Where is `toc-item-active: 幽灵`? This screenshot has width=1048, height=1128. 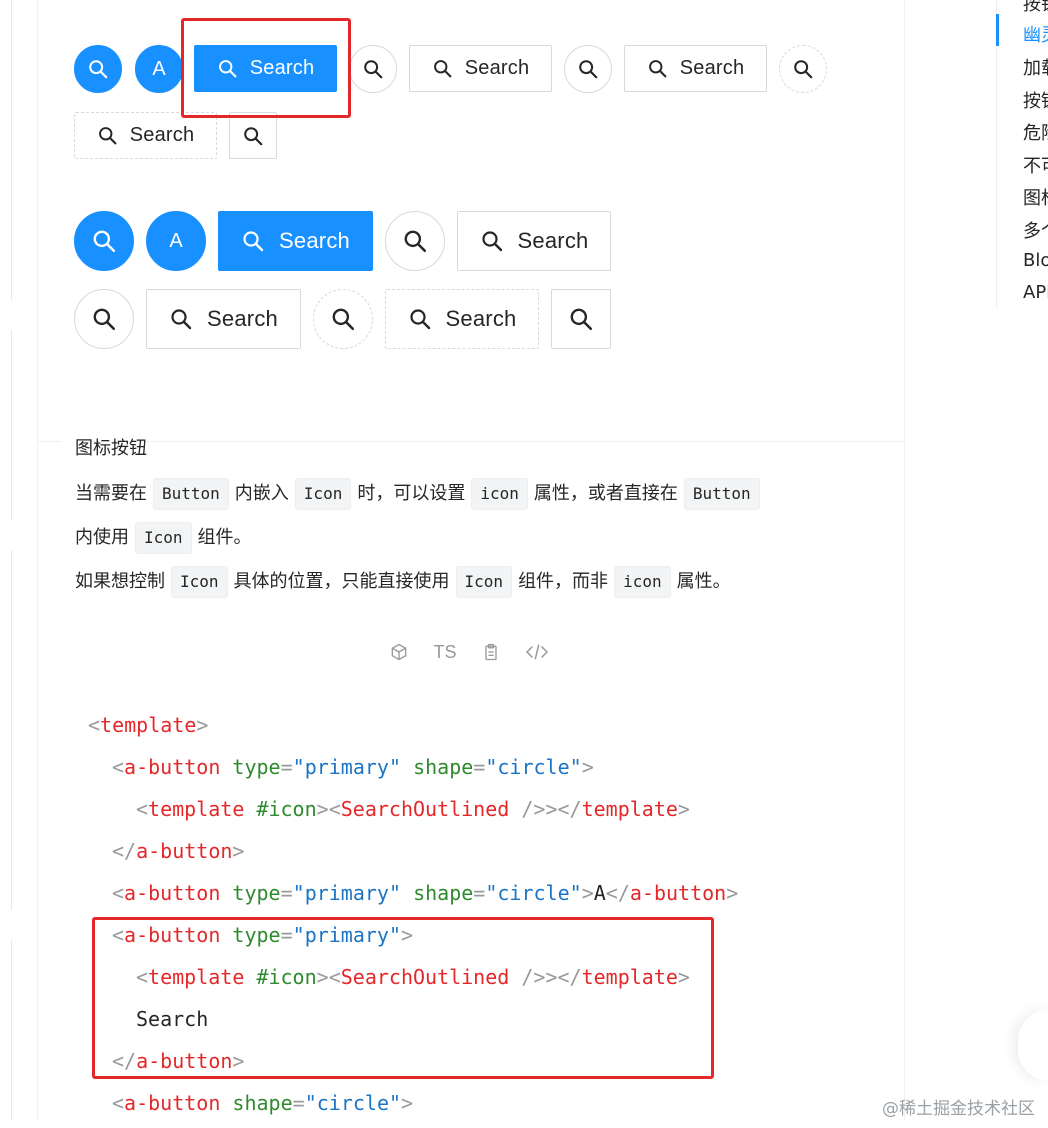 toc-item-active: 幽灵 is located at coordinates (1035, 34).